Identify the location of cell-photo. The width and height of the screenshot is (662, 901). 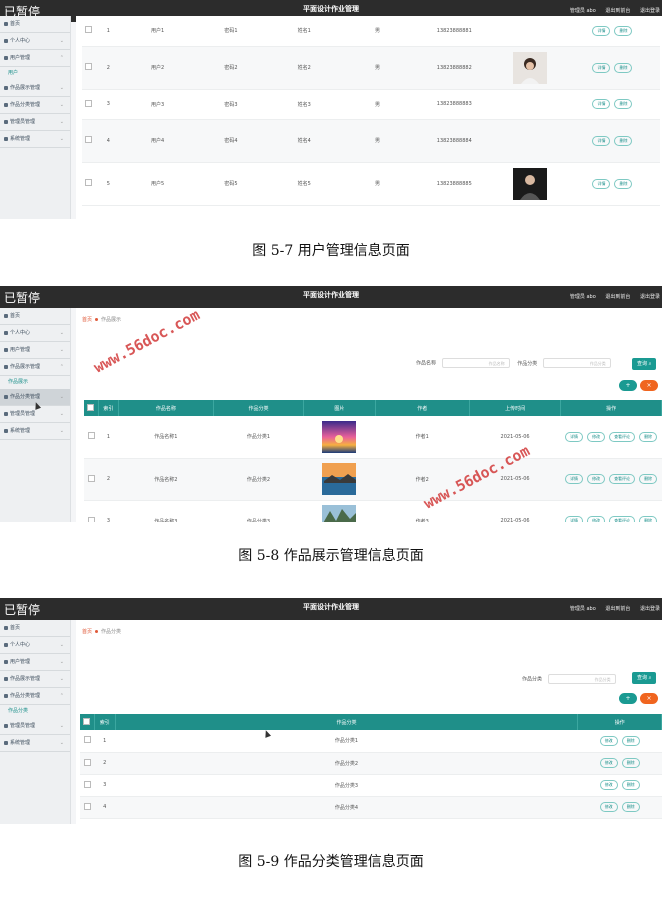
(529, 68).